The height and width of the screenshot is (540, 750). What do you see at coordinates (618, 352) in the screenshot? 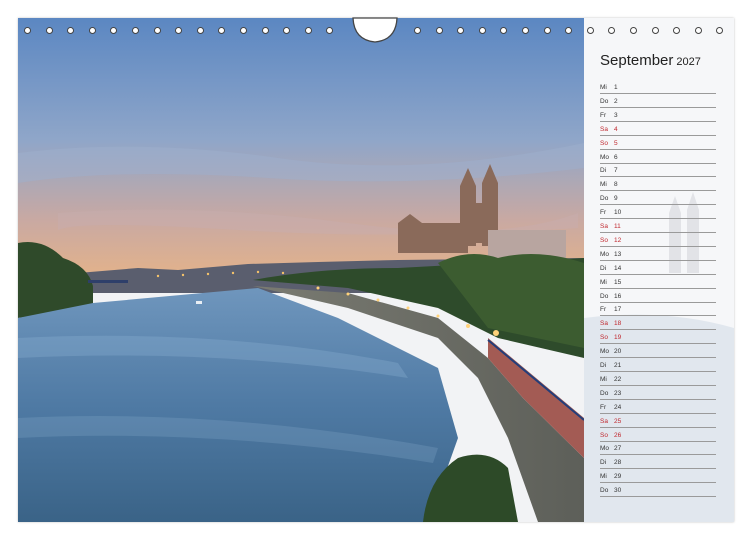
I see `day-number: 20` at bounding box center [618, 352].